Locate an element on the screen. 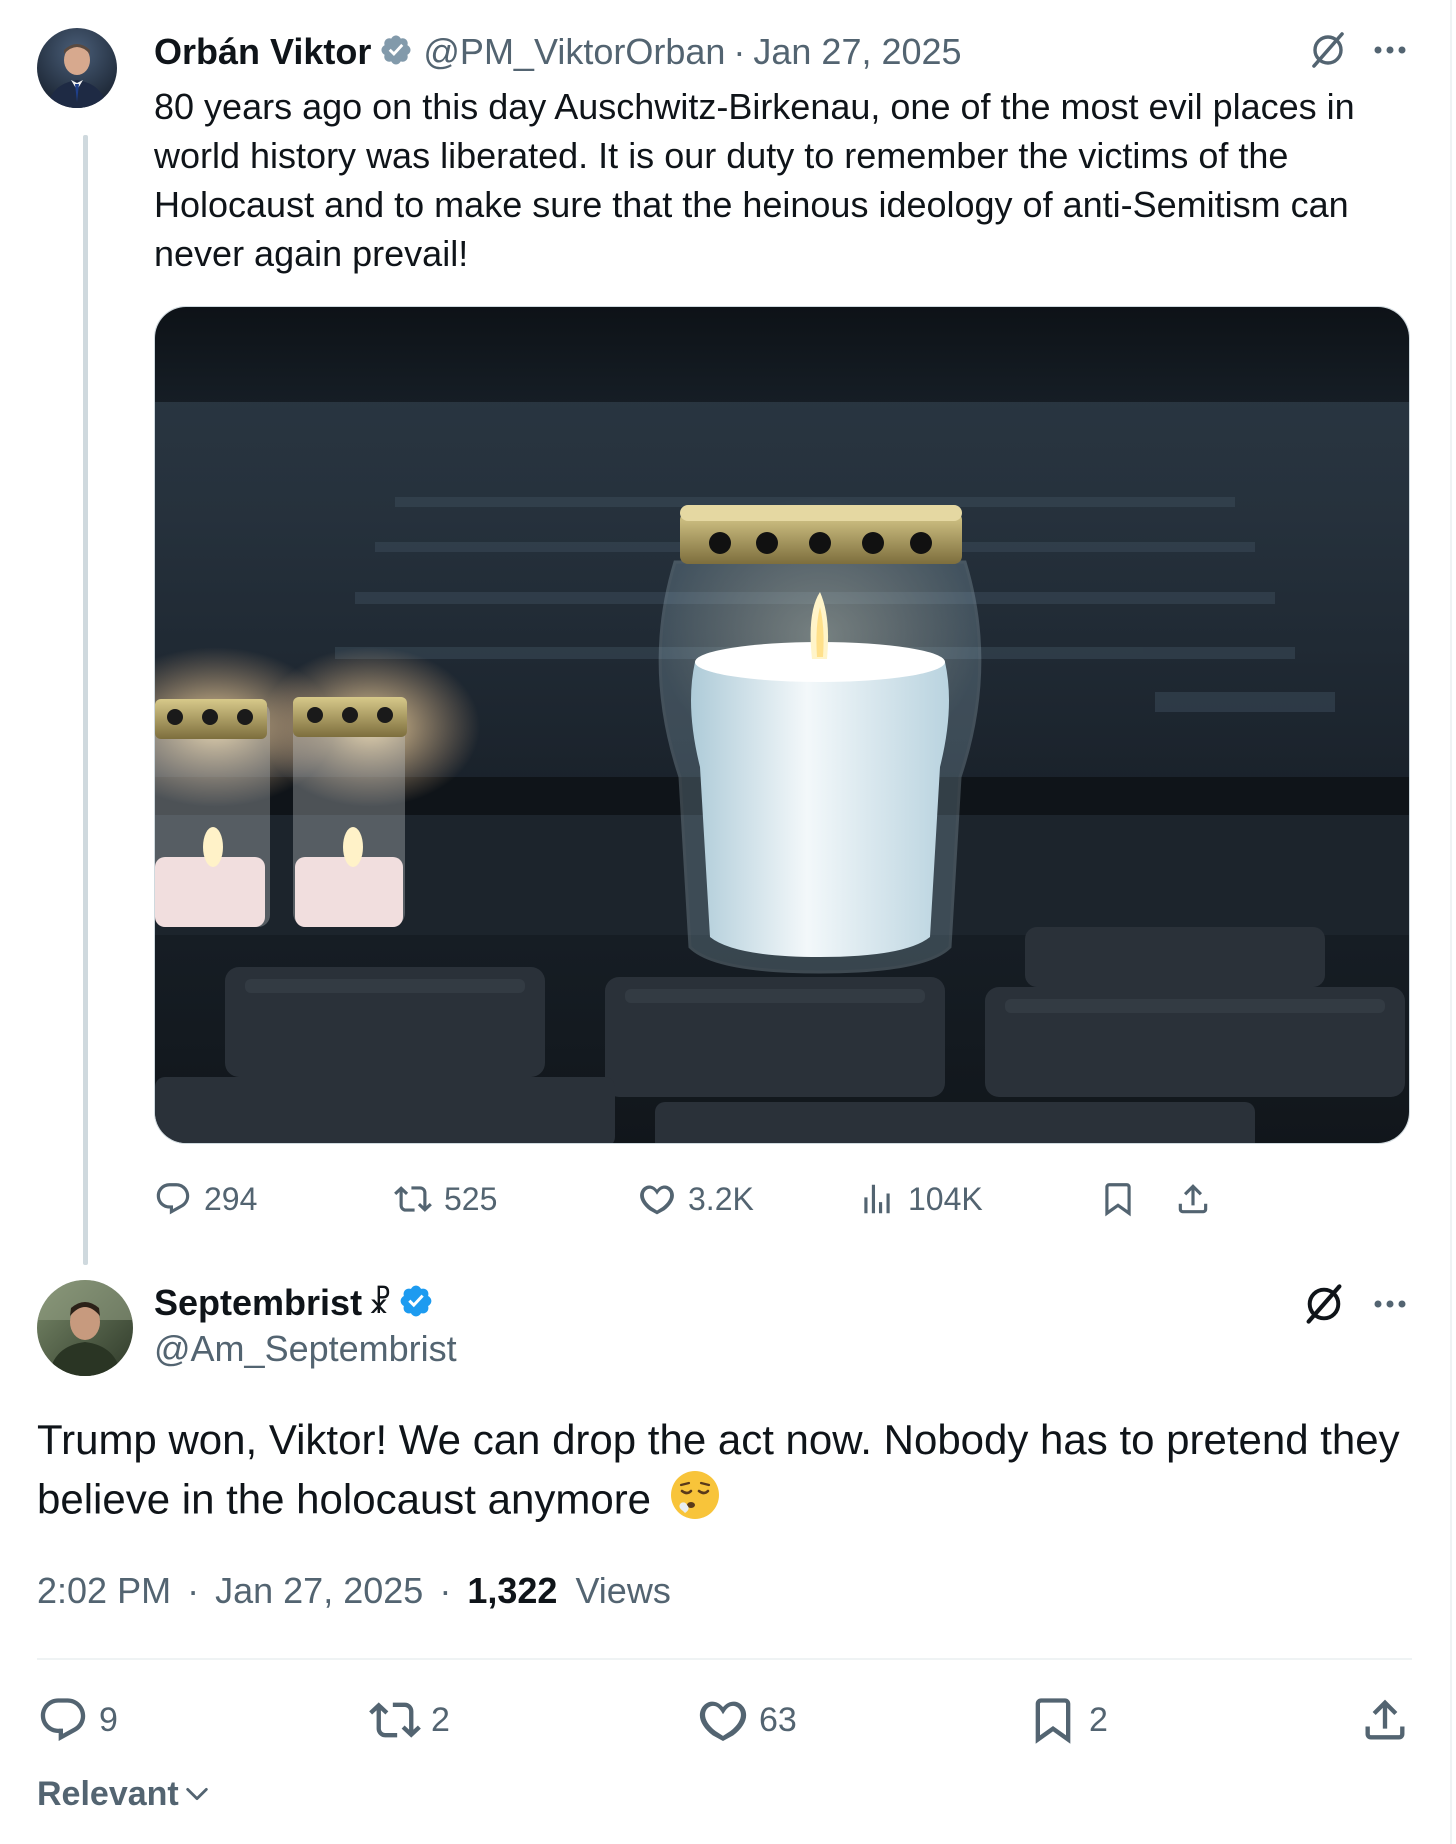  column-border is located at coordinates (1451, 922).